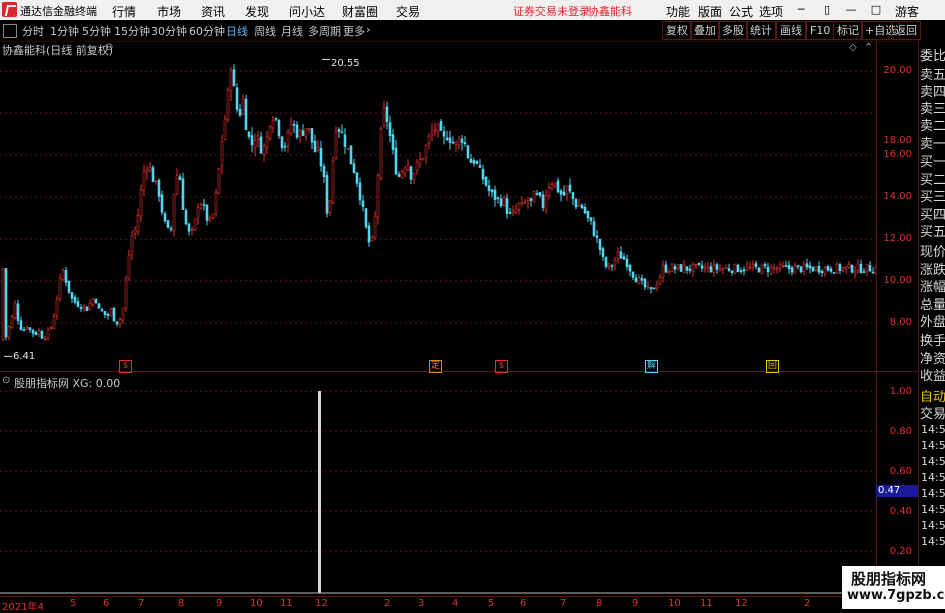 This screenshot has height=613, width=945. Describe the element at coordinates (408, 11) in the screenshot. I see `menu-trade: 交易` at that location.